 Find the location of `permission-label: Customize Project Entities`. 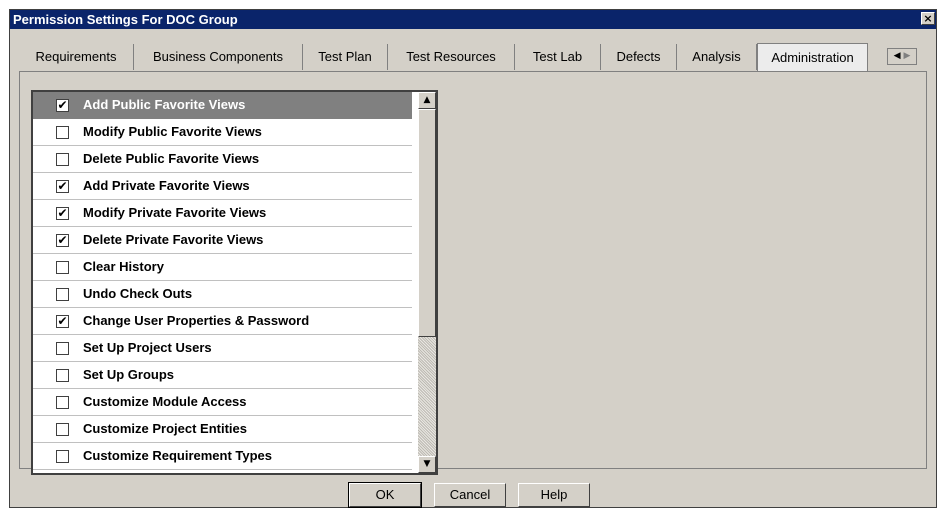

permission-label: Customize Project Entities is located at coordinates (165, 428).